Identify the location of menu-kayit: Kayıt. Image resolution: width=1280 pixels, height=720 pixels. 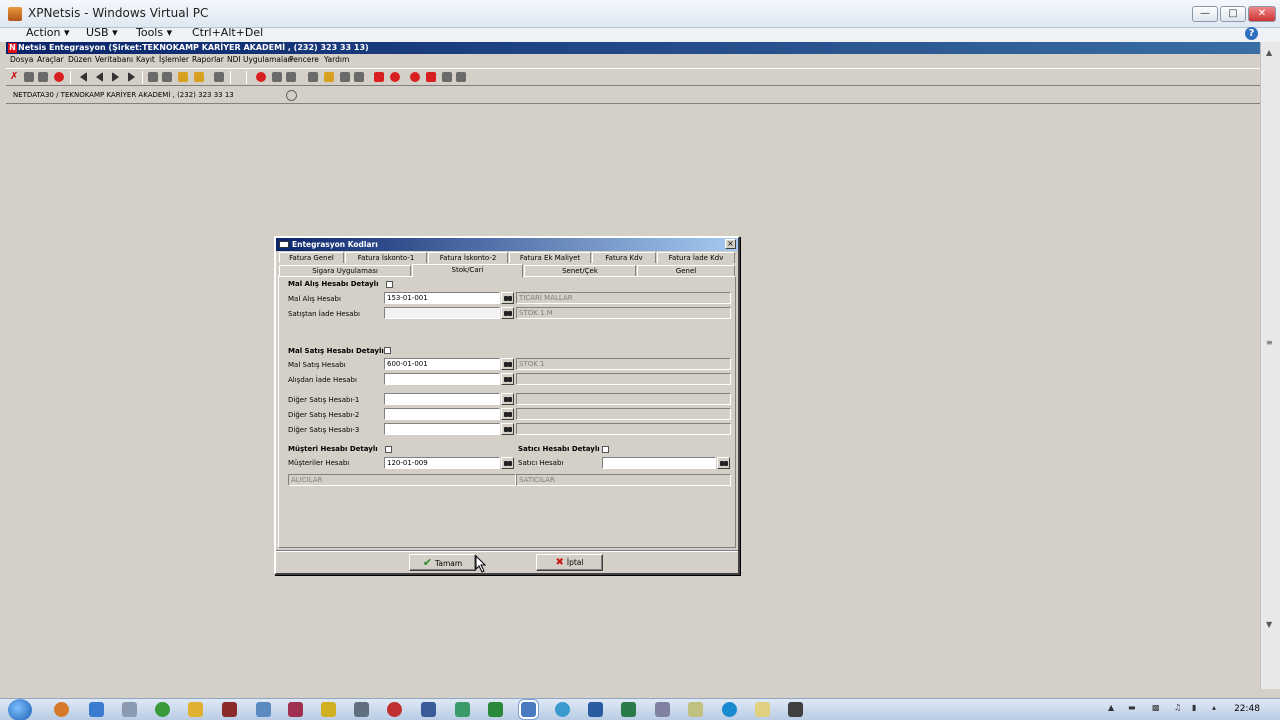
(145, 59).